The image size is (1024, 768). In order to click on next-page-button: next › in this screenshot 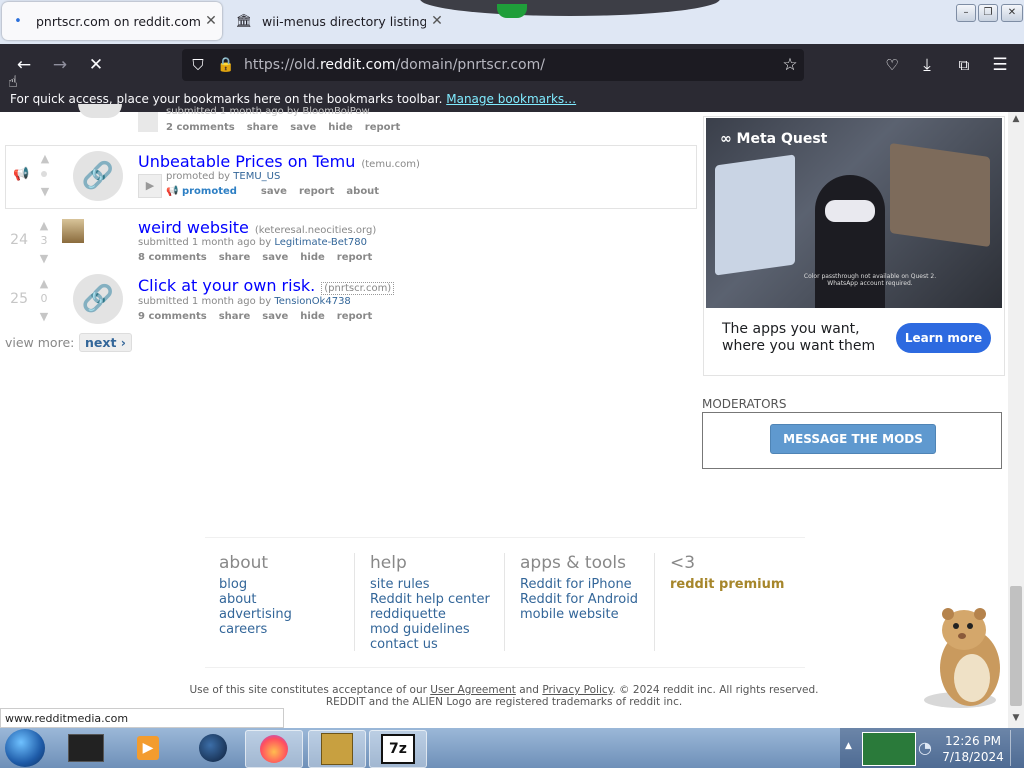, I will do `click(105, 342)`.